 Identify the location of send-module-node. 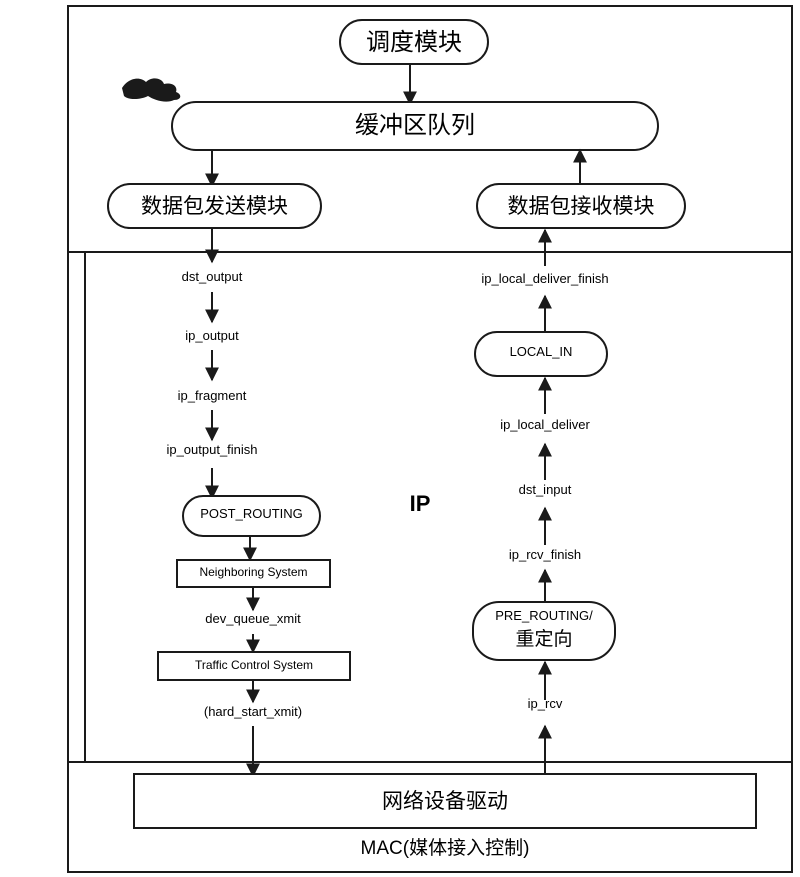
(214, 206).